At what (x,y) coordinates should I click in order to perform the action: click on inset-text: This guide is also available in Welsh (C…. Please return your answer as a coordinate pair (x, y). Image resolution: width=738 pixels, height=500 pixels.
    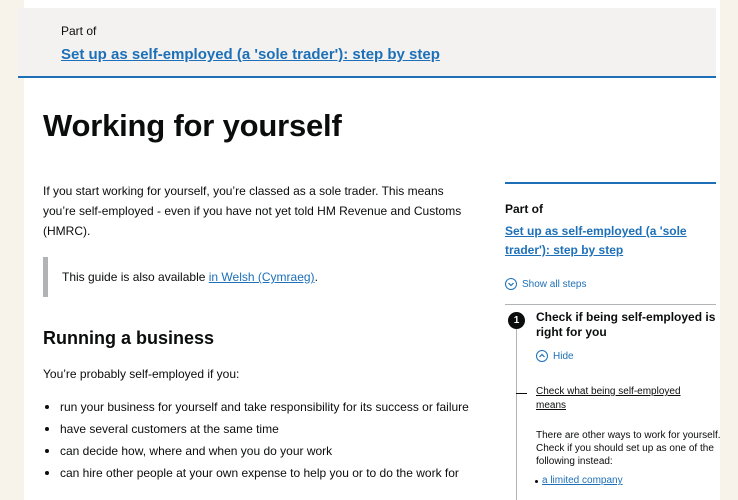
    Looking at the image, I should click on (255, 277).